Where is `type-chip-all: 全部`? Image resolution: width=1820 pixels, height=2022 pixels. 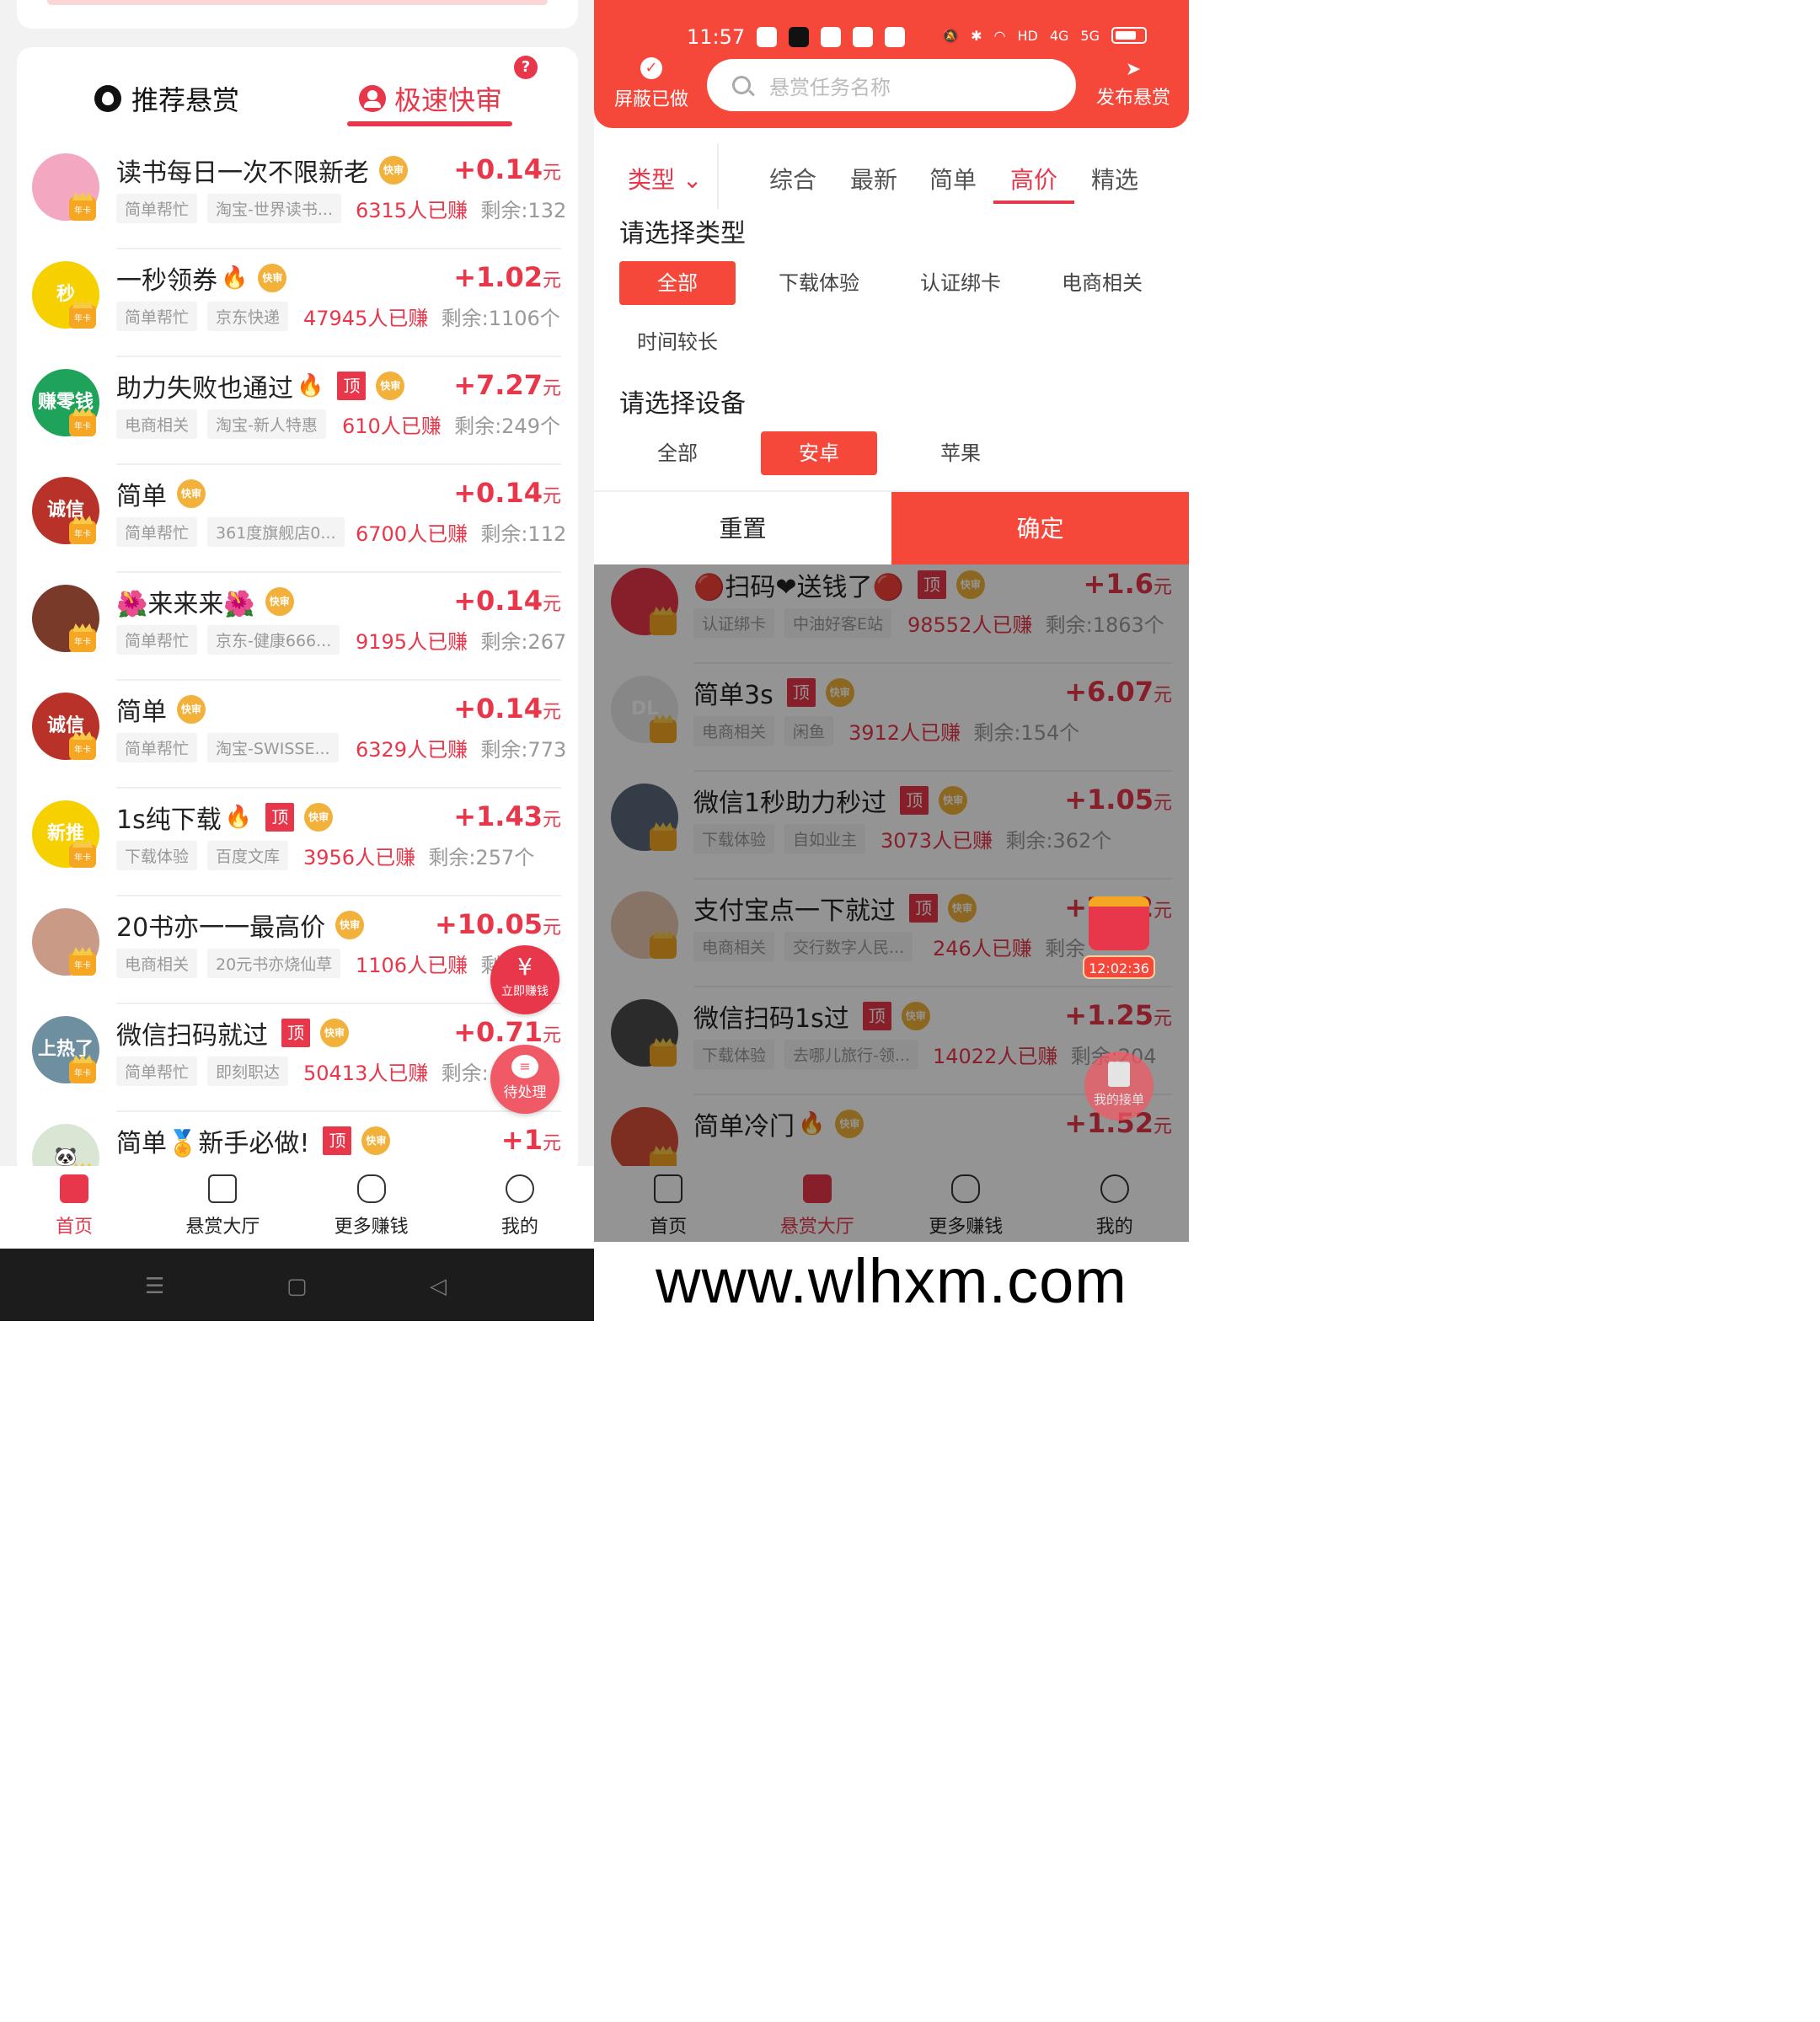
type-chip-all: 全部 is located at coordinates (677, 283).